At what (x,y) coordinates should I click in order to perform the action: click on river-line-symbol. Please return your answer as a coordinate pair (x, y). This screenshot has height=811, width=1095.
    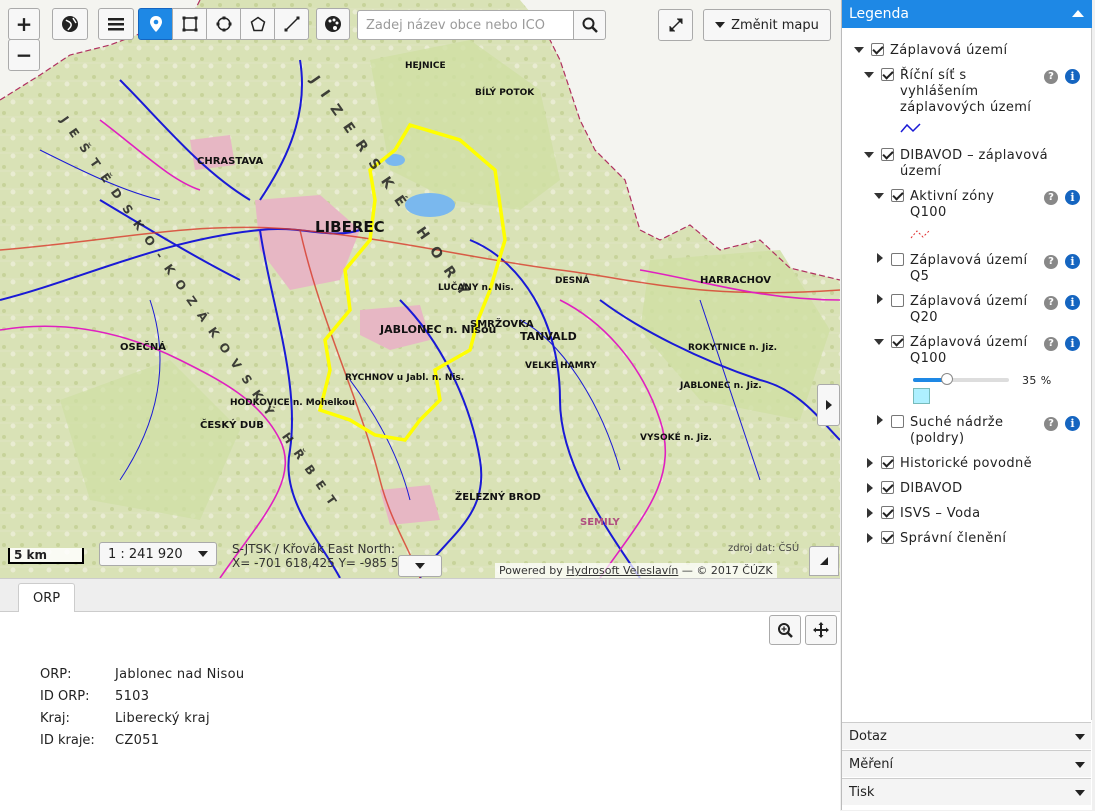
    Looking at the image, I should click on (910, 128).